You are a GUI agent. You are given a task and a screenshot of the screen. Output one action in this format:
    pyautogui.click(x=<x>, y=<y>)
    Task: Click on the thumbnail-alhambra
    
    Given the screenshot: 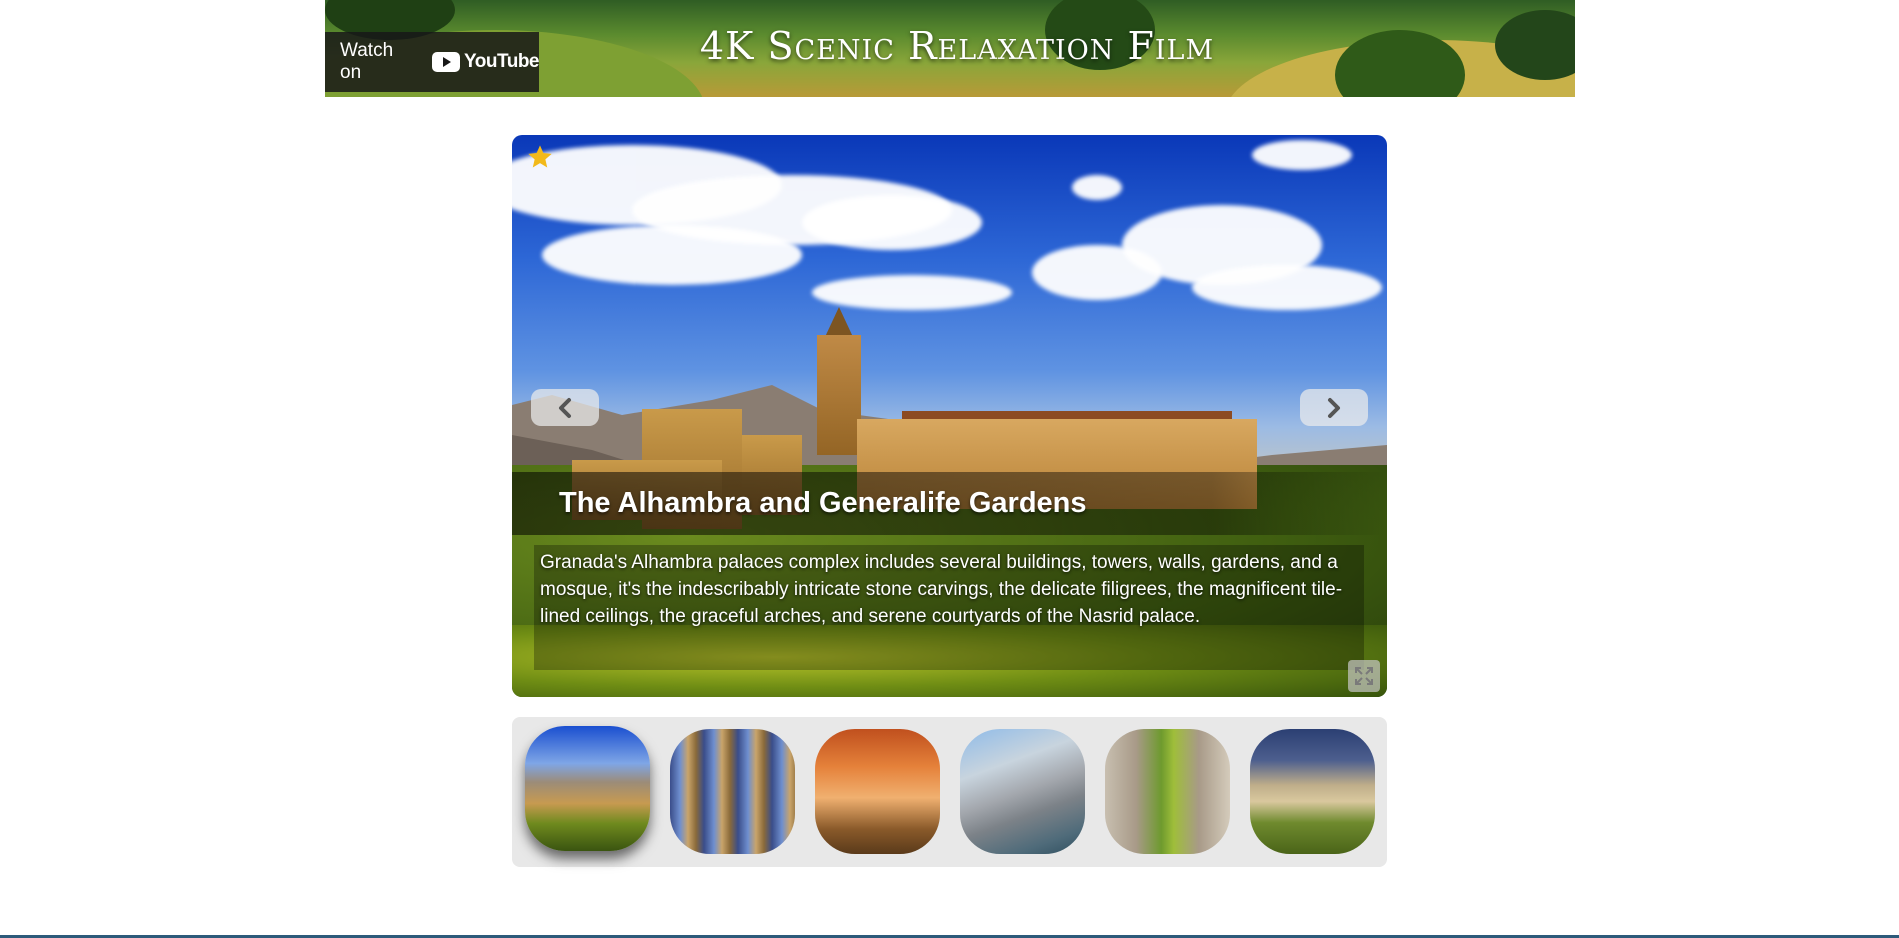 What is the action you would take?
    pyautogui.click(x=587, y=788)
    